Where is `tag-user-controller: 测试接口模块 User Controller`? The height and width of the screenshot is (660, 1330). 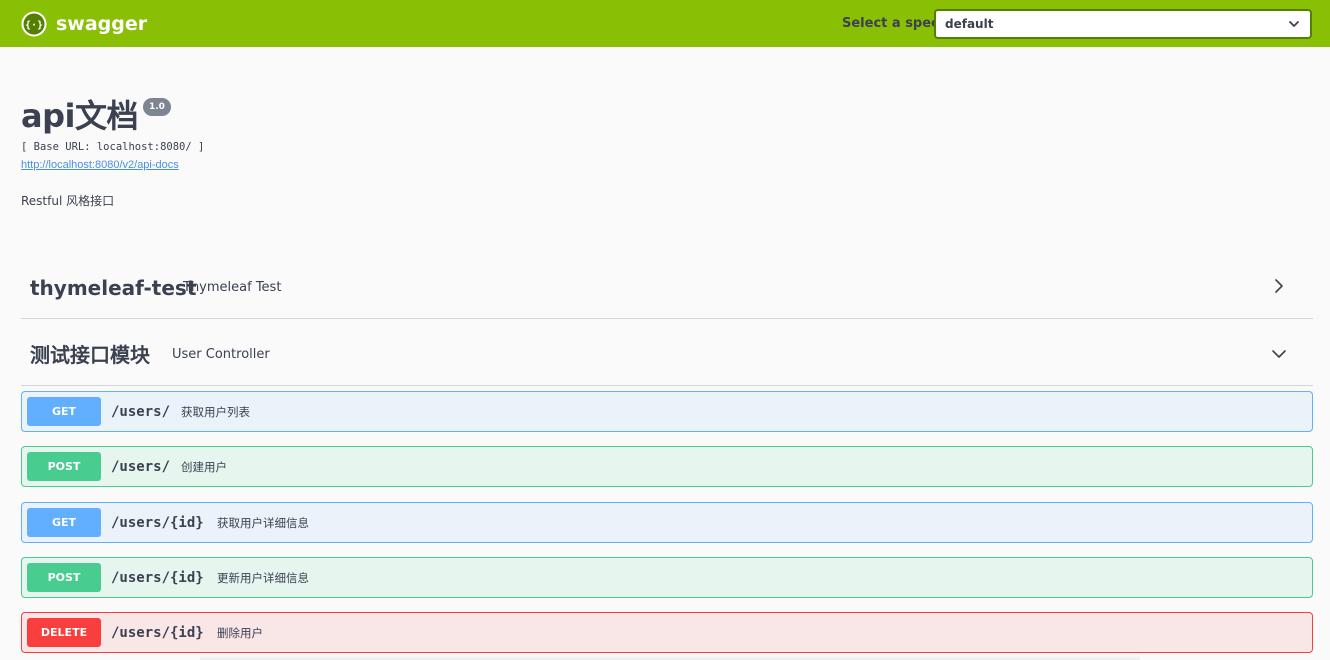
tag-user-controller: 测试接口模块 User Controller is located at coordinates (667, 353).